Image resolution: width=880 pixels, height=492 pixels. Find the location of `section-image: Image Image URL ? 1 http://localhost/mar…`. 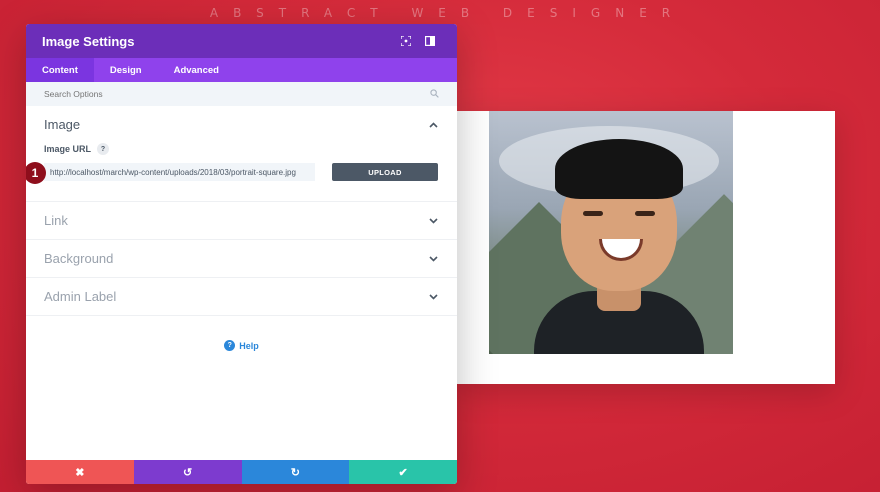

section-image: Image Image URL ? 1 http://localhost/mar… is located at coordinates (241, 154).